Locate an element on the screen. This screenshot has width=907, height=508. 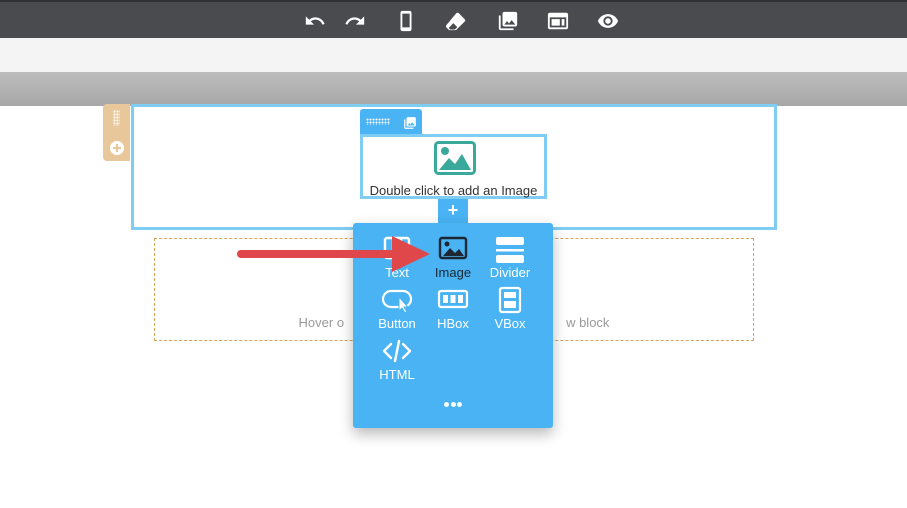
button-icon is located at coordinates (397, 301).